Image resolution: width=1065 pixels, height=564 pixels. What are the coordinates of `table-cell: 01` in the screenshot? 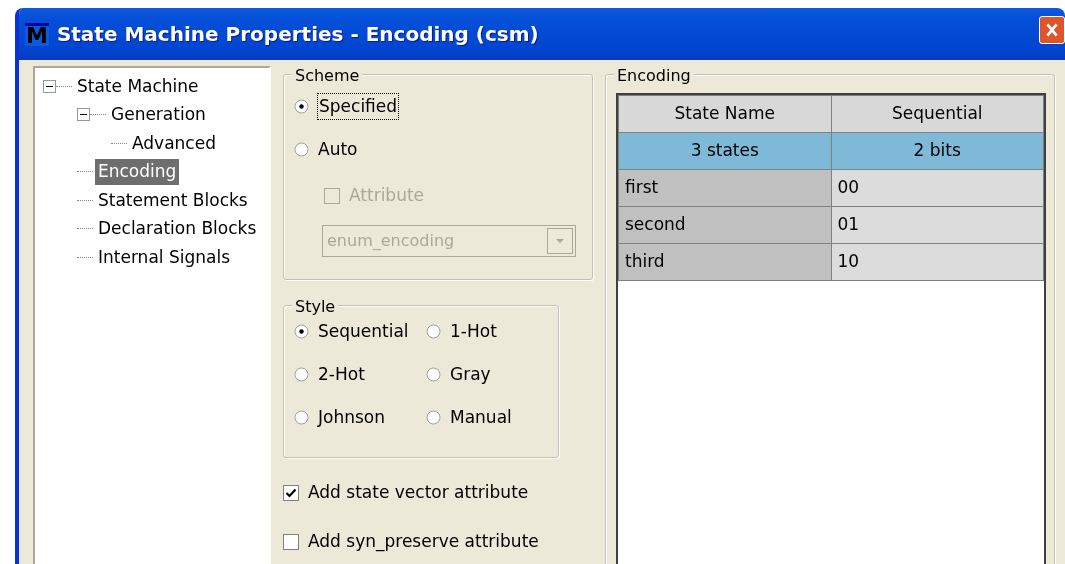 It's located at (937, 225).